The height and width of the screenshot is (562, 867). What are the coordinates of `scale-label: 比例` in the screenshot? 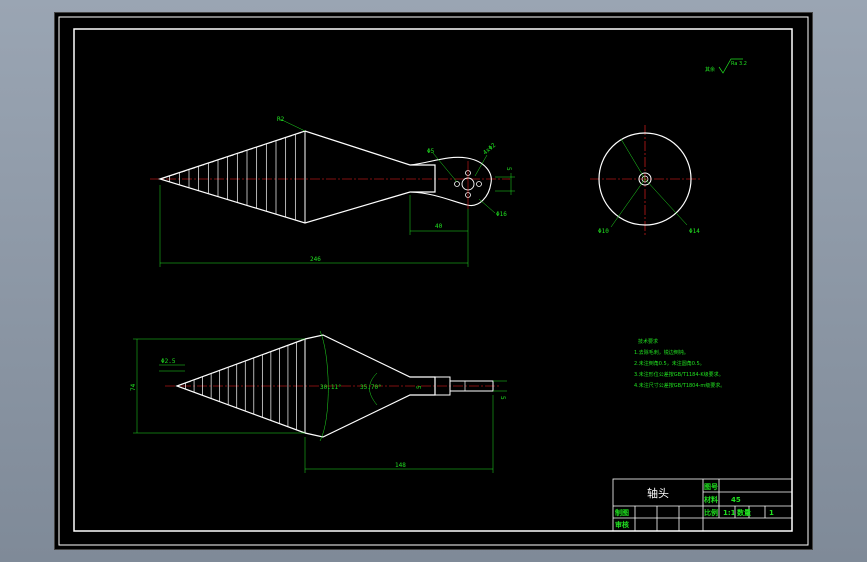 It's located at (711, 512).